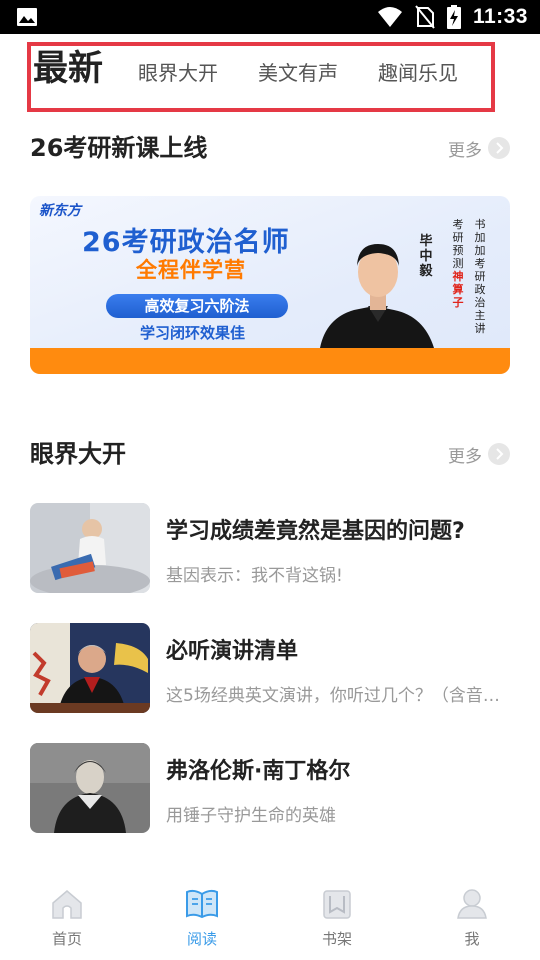 Image resolution: width=540 pixels, height=960 pixels. I want to click on nav-me: 我, so click(472, 919).